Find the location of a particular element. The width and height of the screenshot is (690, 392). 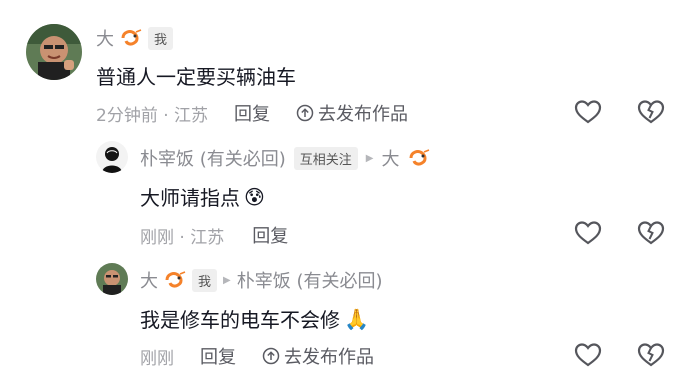

reply-header: 大 我 ▶ 朴宰饭 (有关必回) is located at coordinates (261, 280).